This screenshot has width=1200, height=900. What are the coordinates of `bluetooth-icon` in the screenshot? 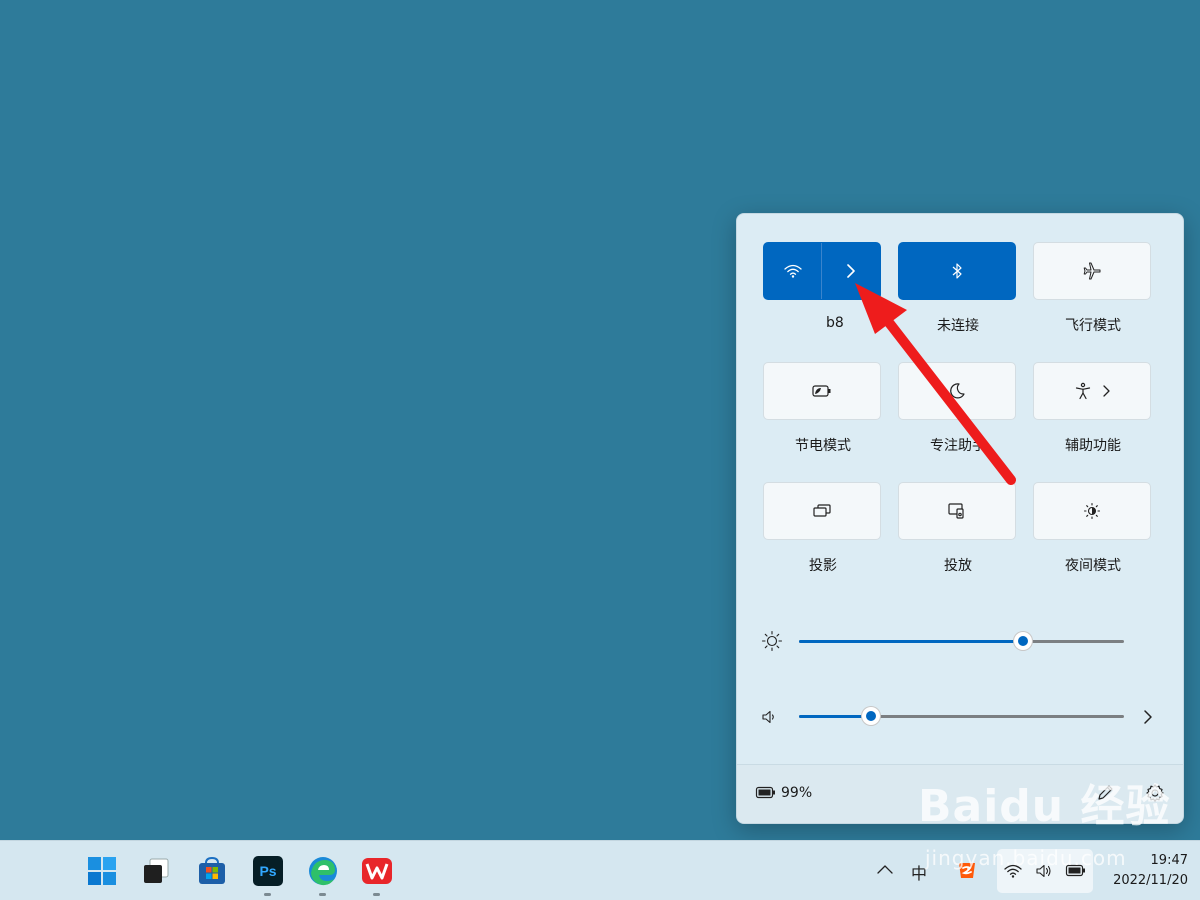 It's located at (957, 271).